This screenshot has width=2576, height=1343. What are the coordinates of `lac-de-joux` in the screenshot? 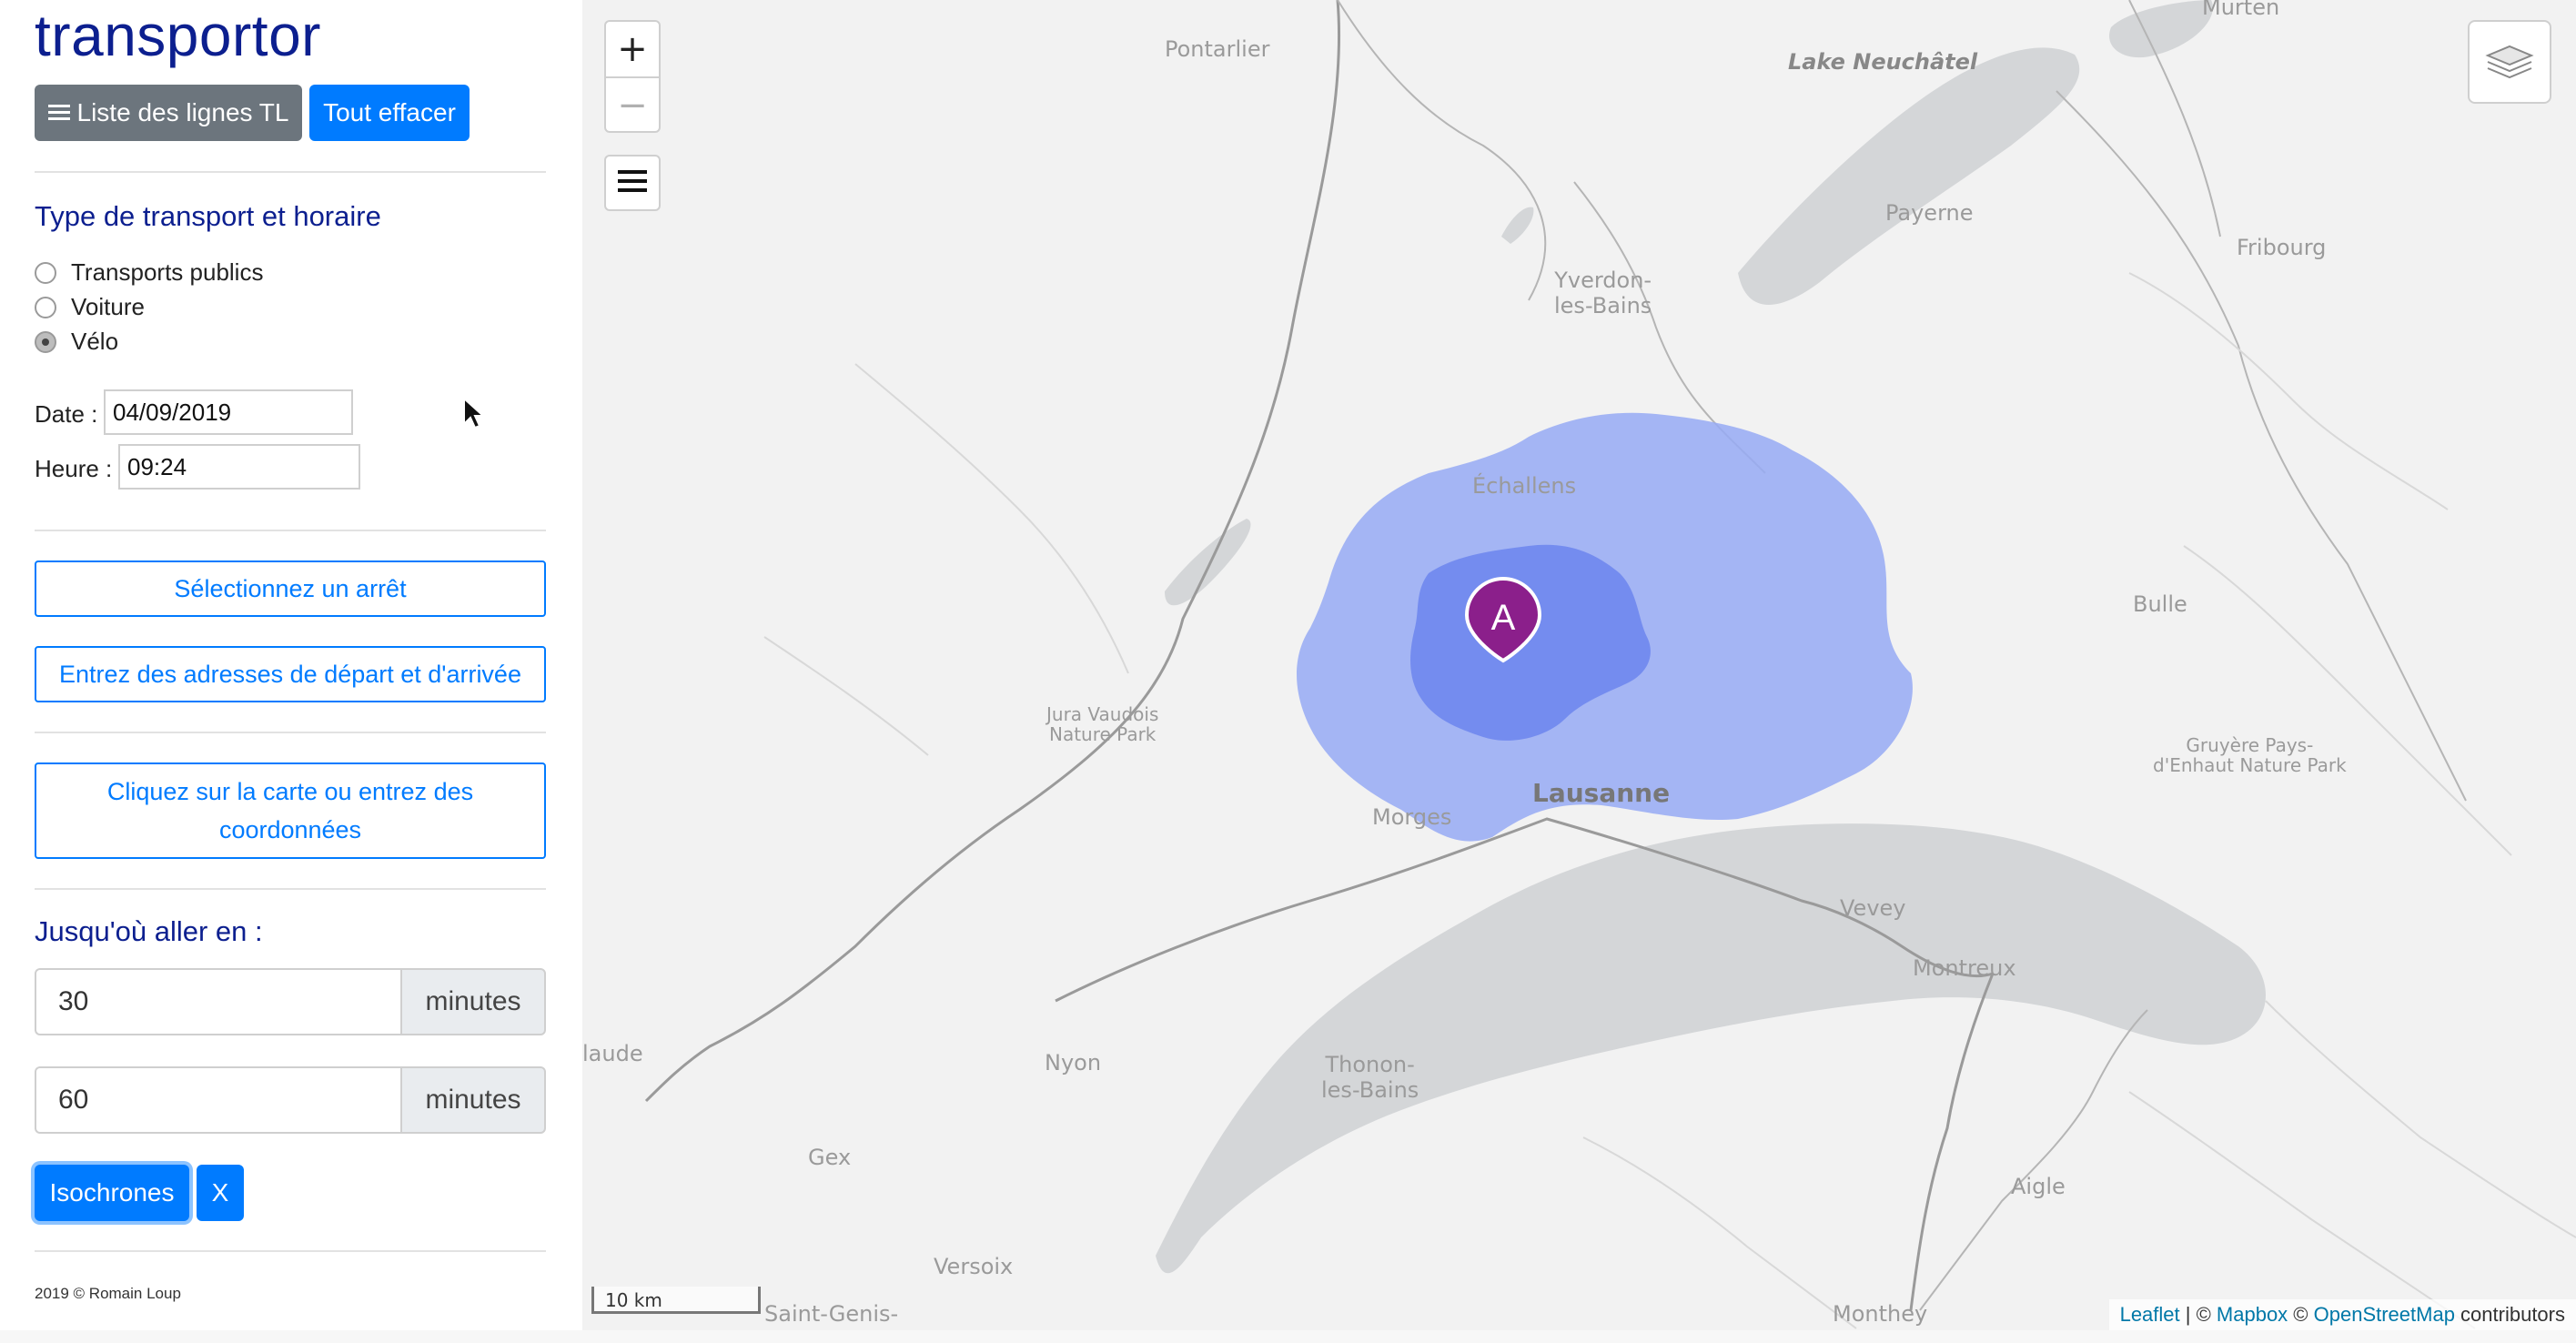 It's located at (1208, 562).